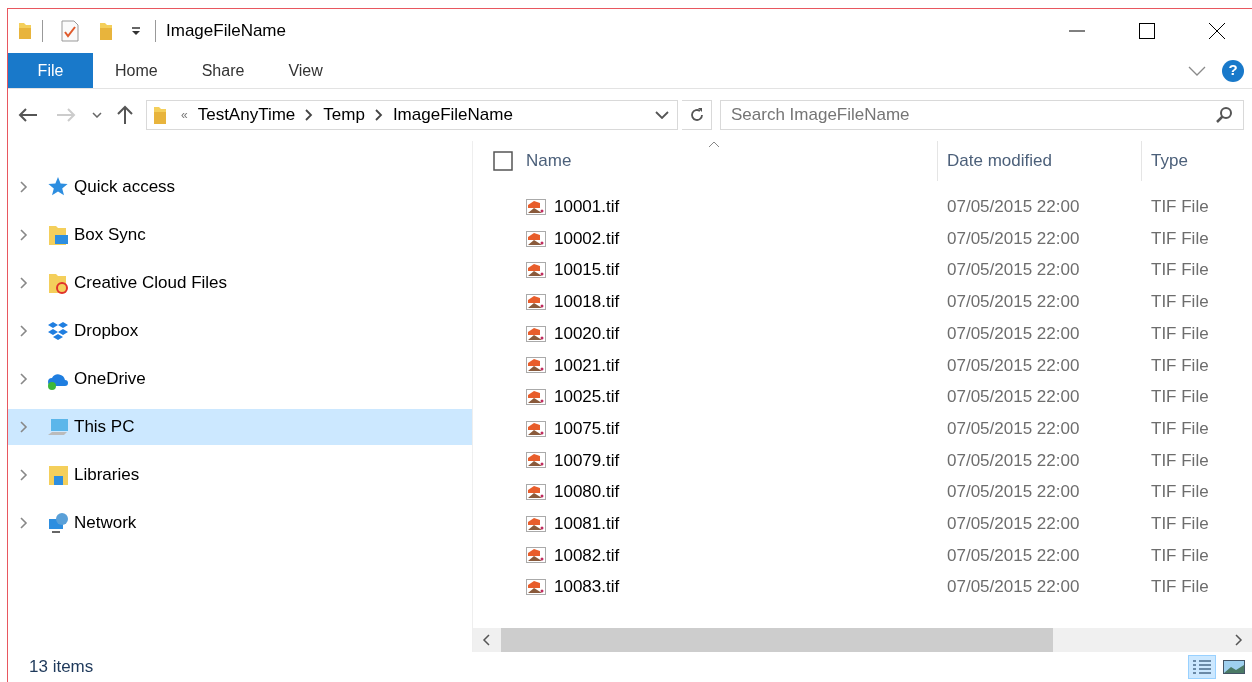 The width and height of the screenshot is (1252, 682). Describe the element at coordinates (587, 207) in the screenshot. I see `file-name: 10001.tif` at that location.